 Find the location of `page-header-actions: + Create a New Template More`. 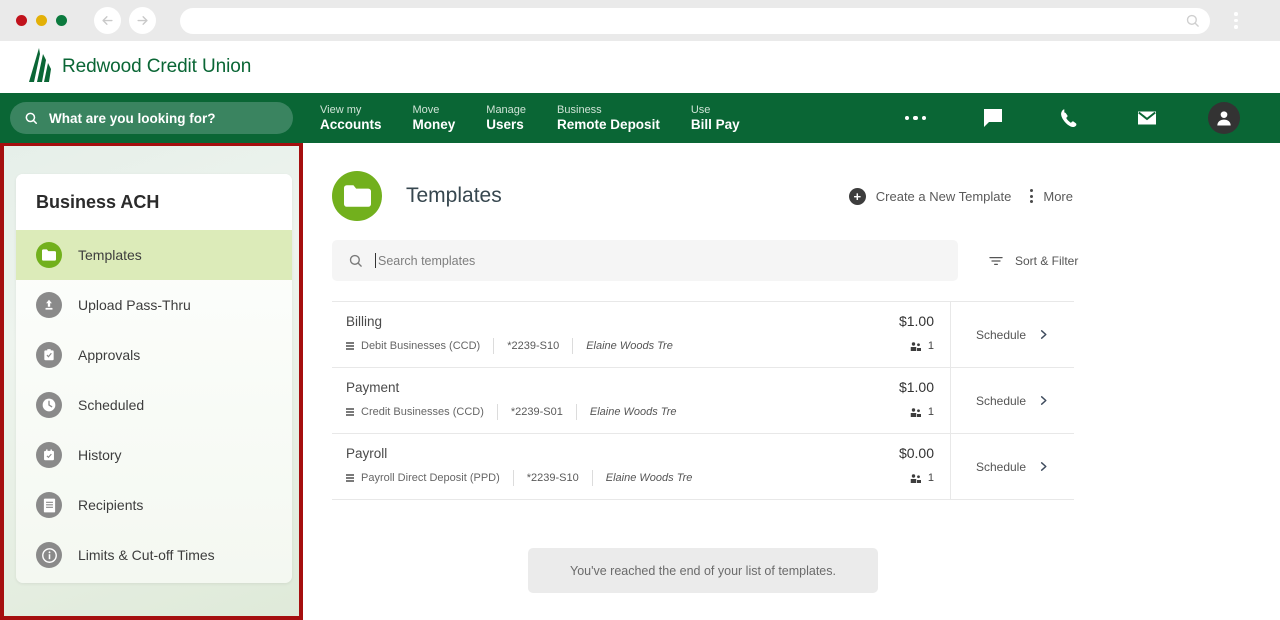

page-header-actions: + Create a New Template More is located at coordinates (960, 196).